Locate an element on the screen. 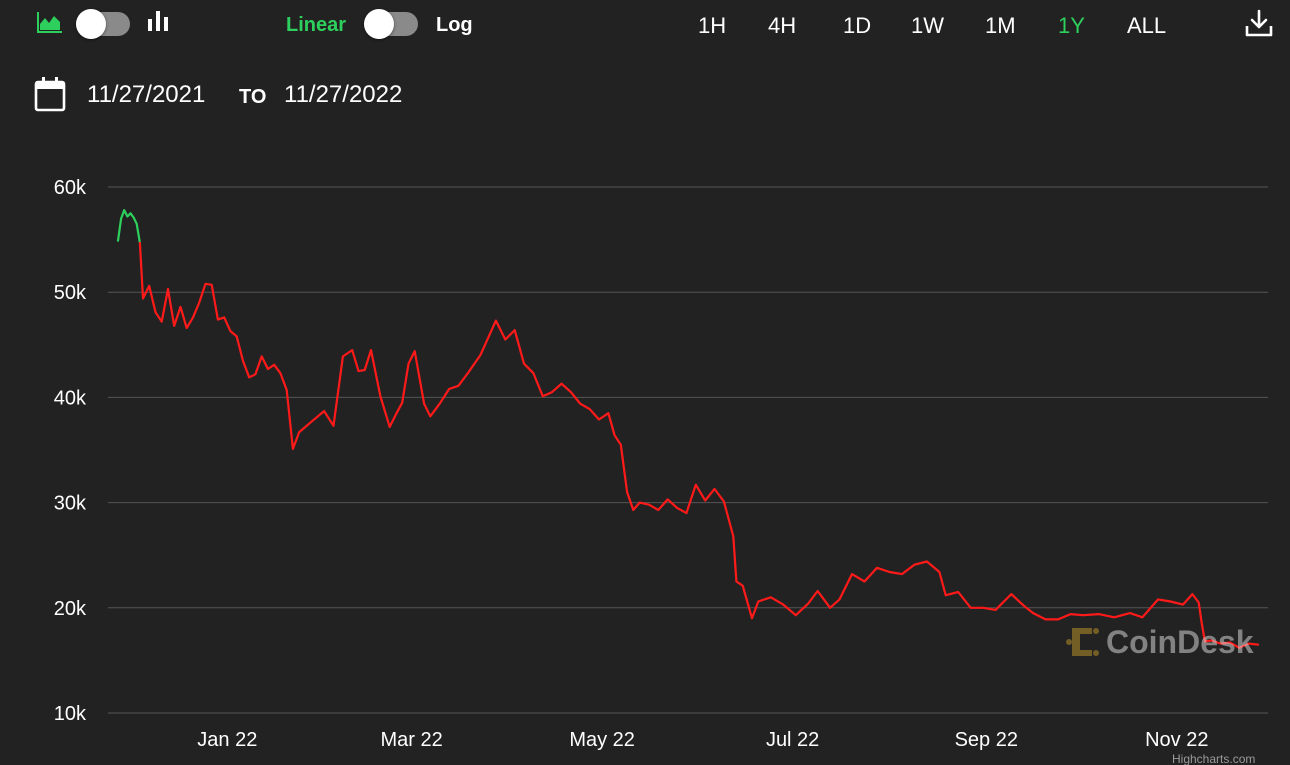 The image size is (1290, 765). coindesk-logo-icon is located at coordinates (1082, 642).